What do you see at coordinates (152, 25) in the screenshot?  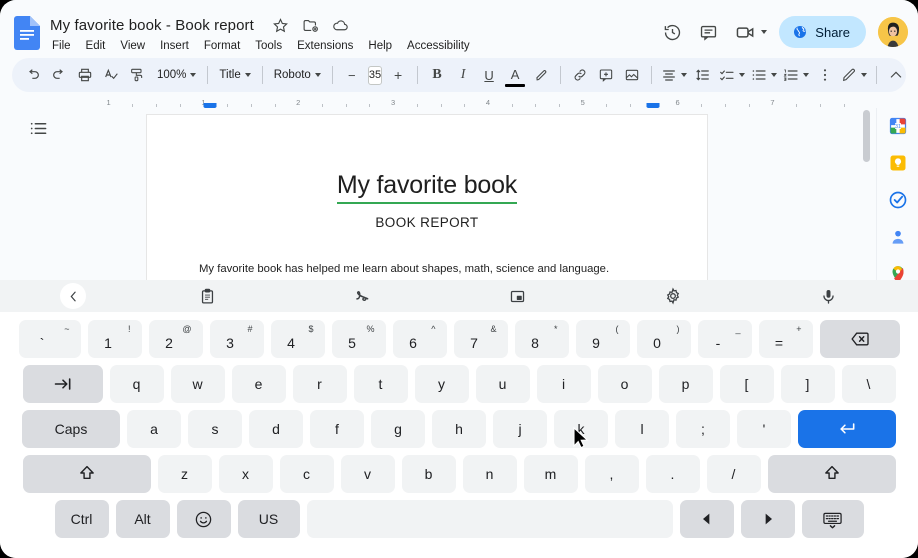 I see `document-title: My favorite book - Book report` at bounding box center [152, 25].